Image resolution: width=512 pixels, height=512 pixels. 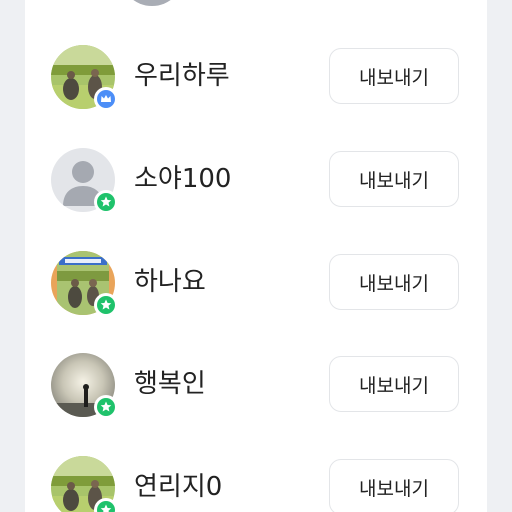 What do you see at coordinates (106, 99) in the screenshot?
I see `crown-icon` at bounding box center [106, 99].